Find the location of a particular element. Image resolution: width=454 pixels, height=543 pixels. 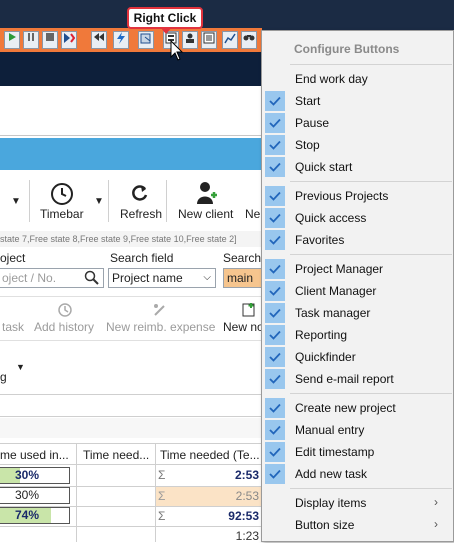

right-click-callout: Right Click is located at coordinates (165, 18).